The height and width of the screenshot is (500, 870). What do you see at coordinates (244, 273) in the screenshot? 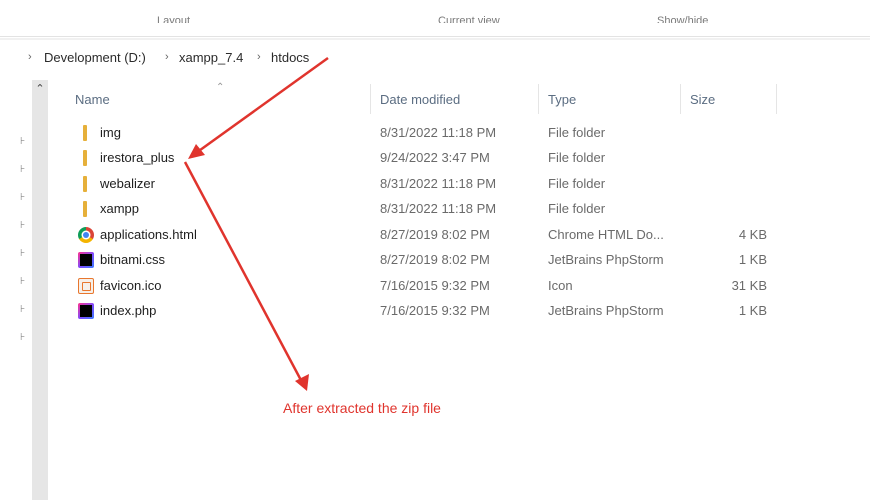
I see `arrow-to-annotation` at bounding box center [244, 273].